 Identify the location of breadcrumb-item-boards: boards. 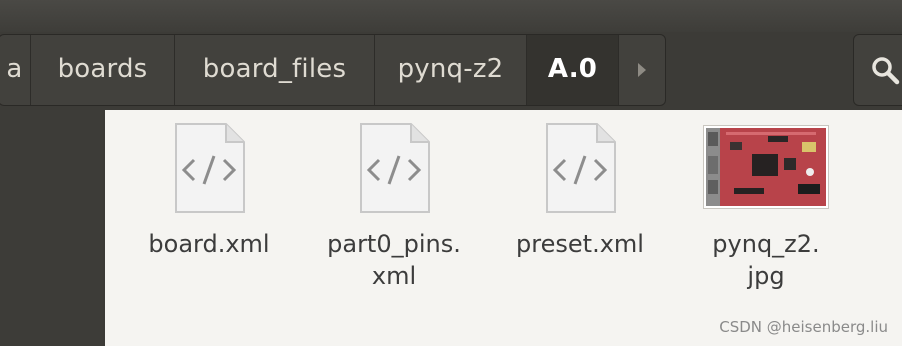
(103, 70).